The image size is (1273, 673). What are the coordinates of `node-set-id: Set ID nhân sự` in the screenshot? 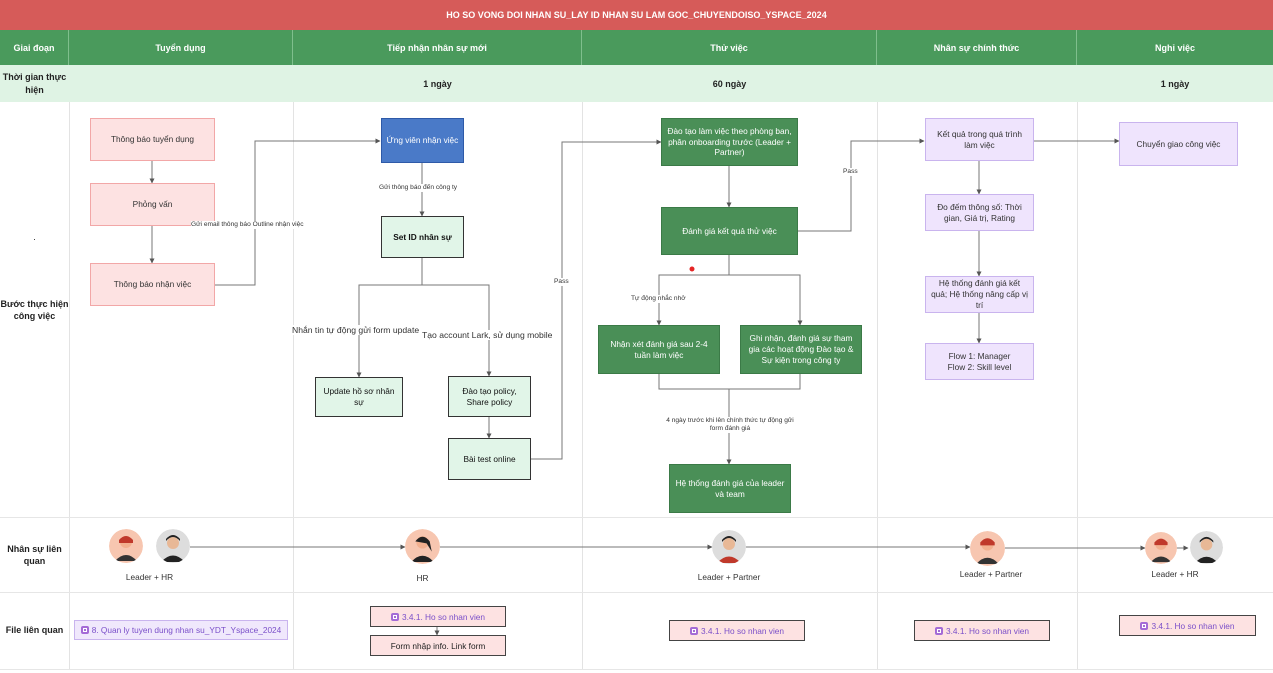 It's located at (422, 237).